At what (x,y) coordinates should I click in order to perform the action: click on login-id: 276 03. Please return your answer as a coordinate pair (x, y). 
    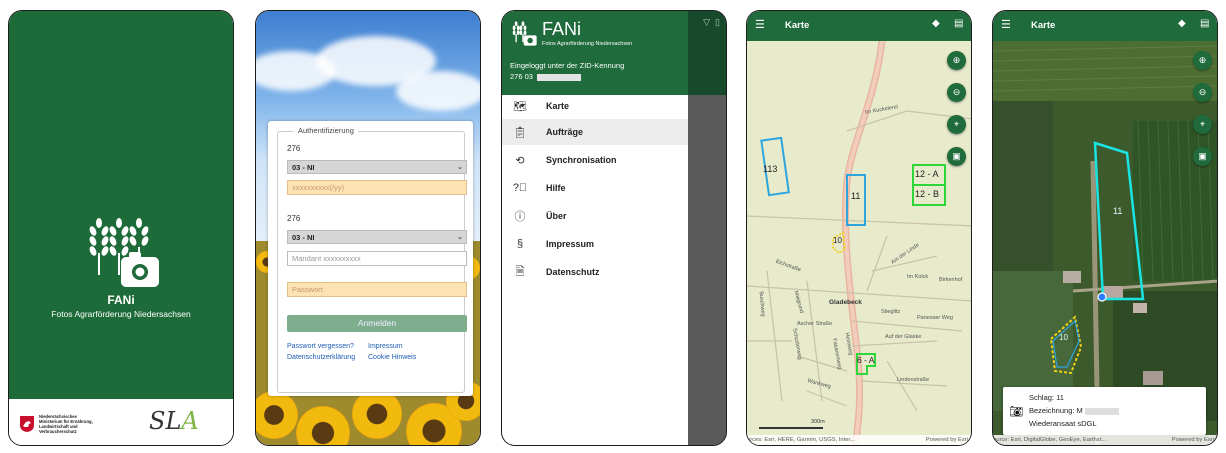
    Looking at the image, I should click on (545, 76).